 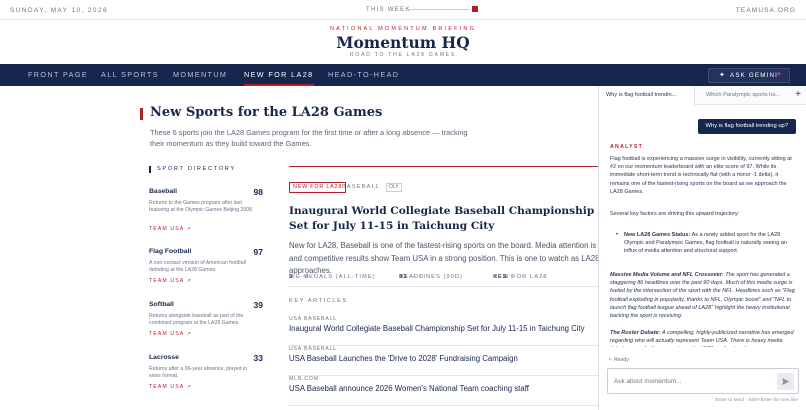 I want to click on analyst-label: ANALYST, so click(x=627, y=147).